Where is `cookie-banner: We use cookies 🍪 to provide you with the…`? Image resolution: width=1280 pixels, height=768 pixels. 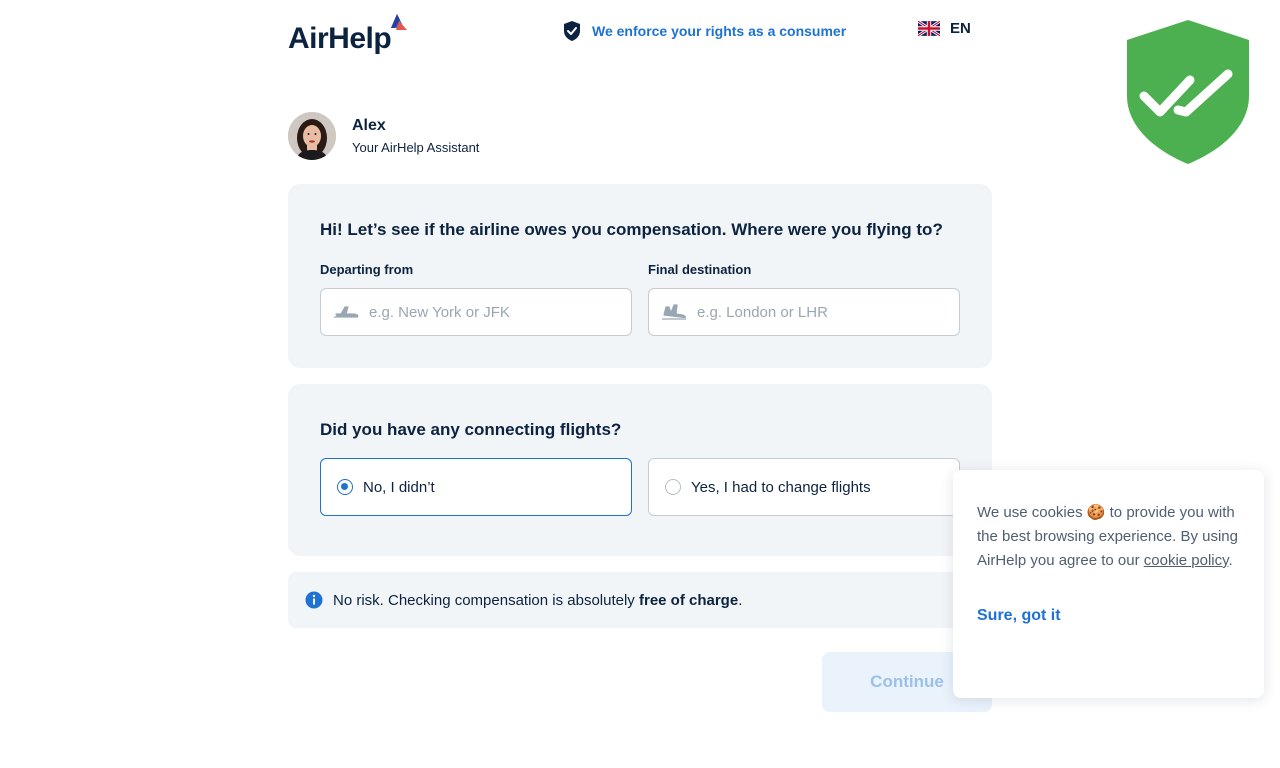
cookie-banner: We use cookies 🍪 to provide you with the… is located at coordinates (1108, 584).